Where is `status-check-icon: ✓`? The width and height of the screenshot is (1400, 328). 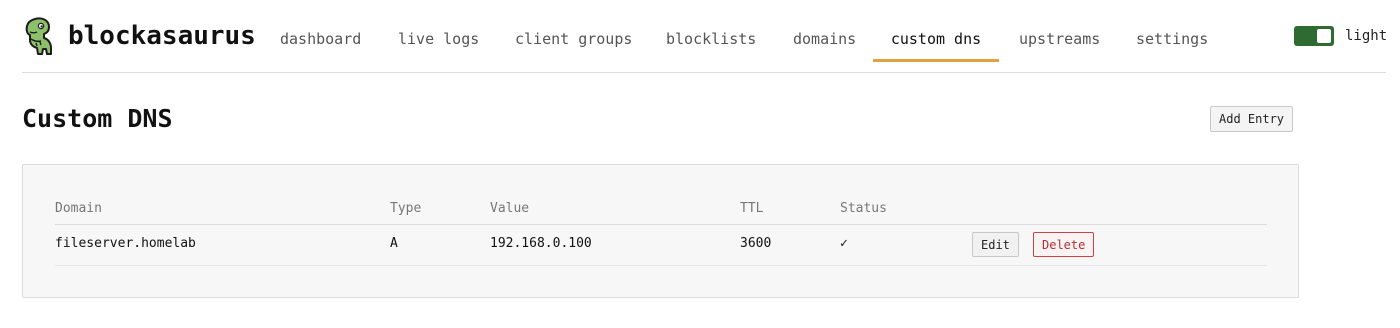 status-check-icon: ✓ is located at coordinates (844, 243).